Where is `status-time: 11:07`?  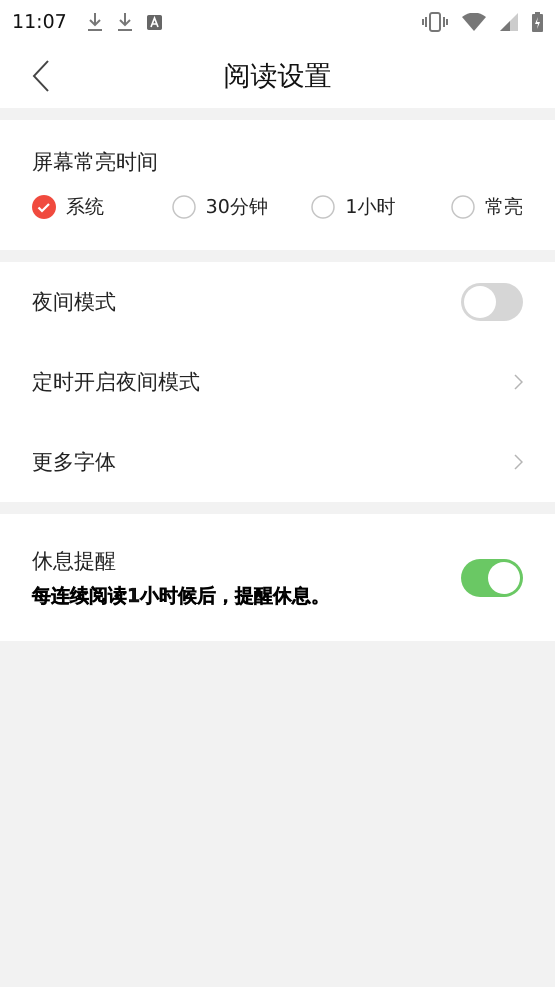
status-time: 11:07 is located at coordinates (39, 22).